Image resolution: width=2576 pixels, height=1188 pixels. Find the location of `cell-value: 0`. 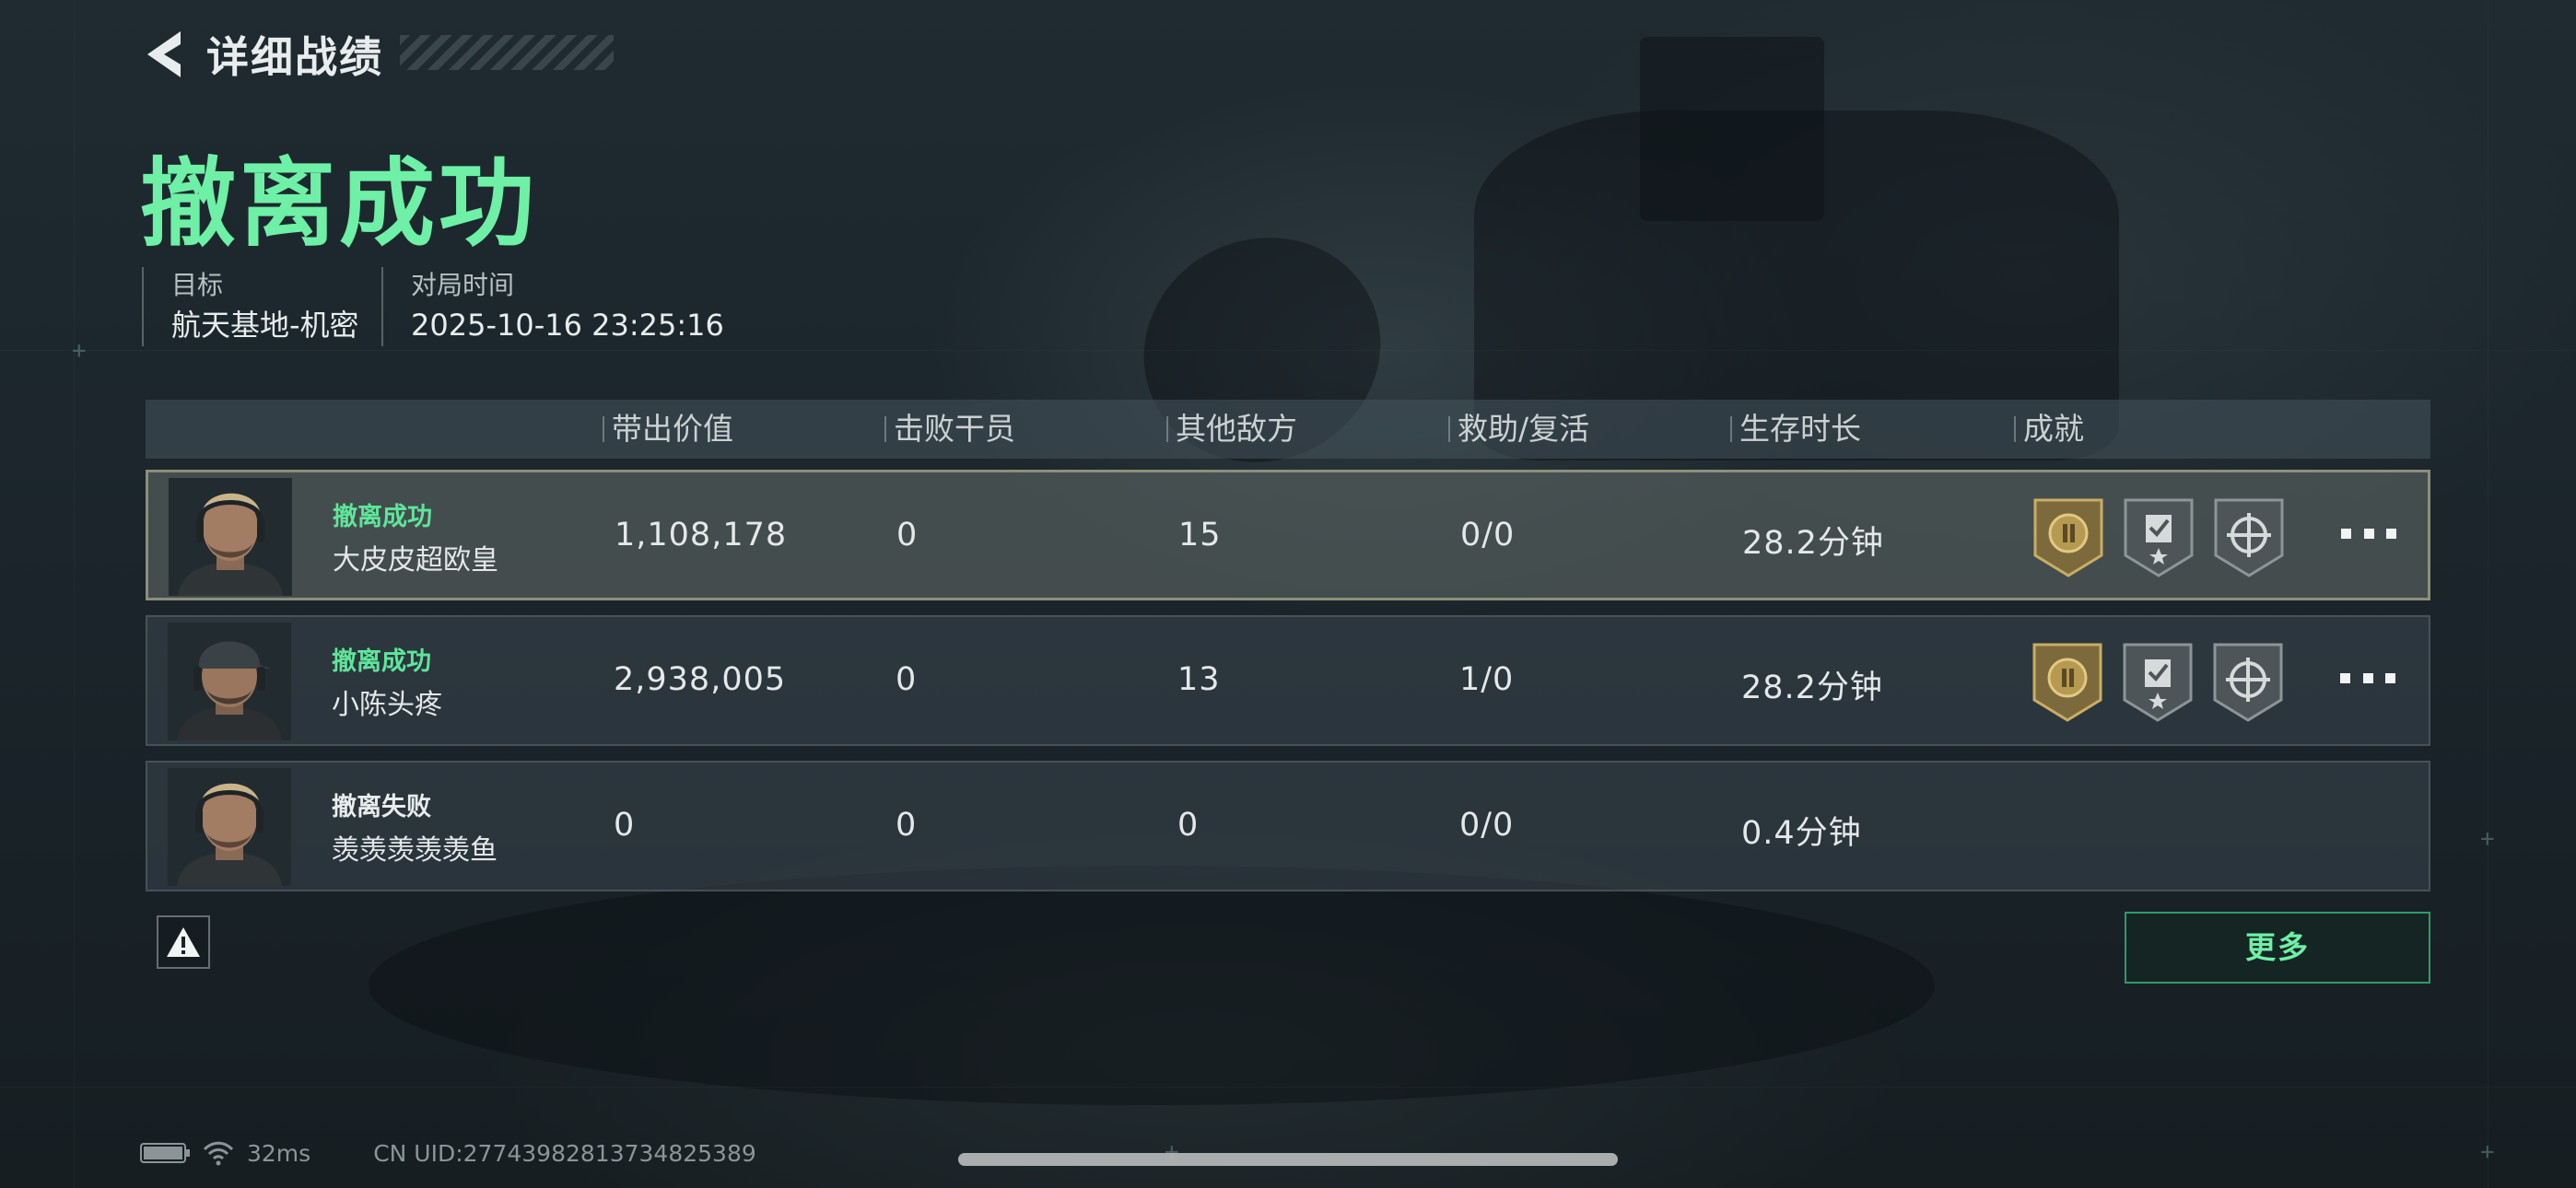

cell-value: 0 is located at coordinates (625, 825).